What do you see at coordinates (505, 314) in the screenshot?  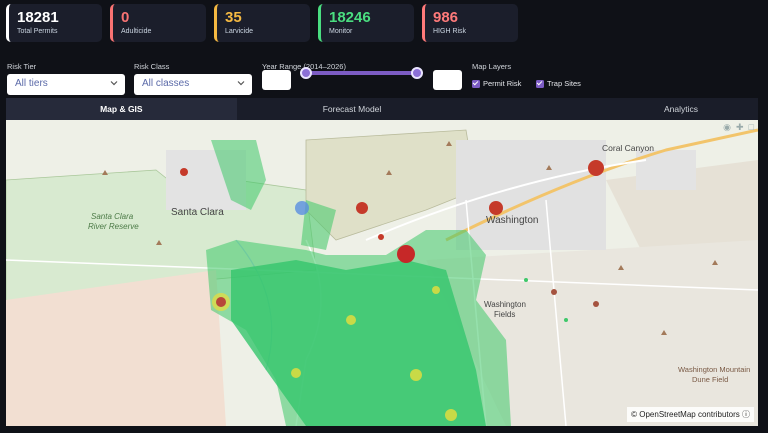 I see `place-washington-fields-line2: Fields` at bounding box center [505, 314].